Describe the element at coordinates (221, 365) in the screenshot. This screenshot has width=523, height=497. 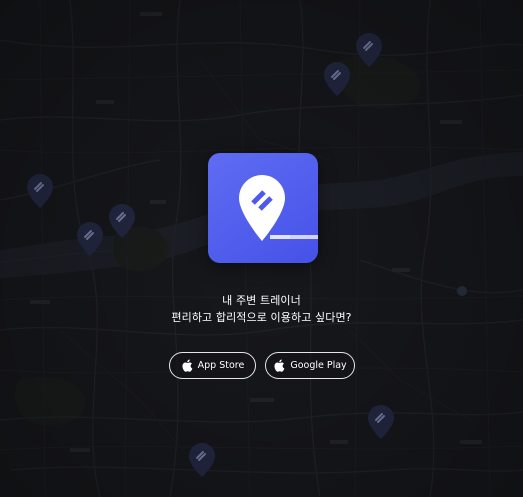
I see `app-store-label: App Store` at that location.